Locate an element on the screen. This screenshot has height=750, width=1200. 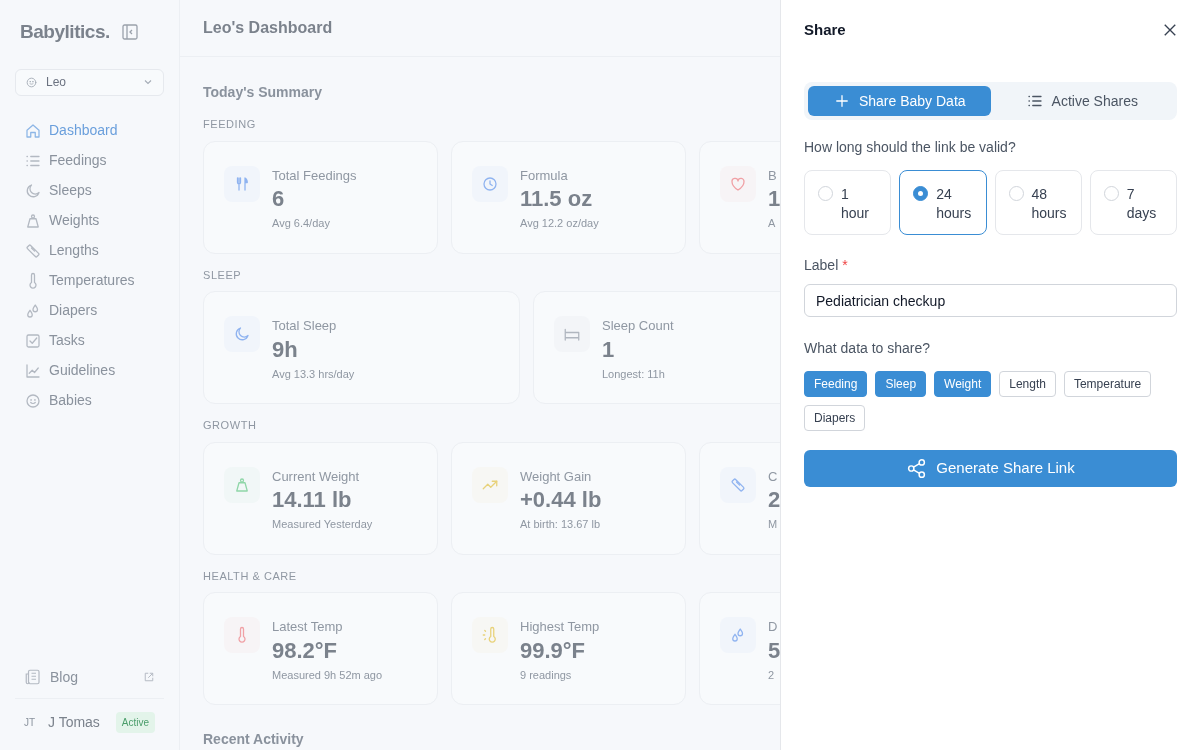
nav-item: Feedings is located at coordinates (89, 160).